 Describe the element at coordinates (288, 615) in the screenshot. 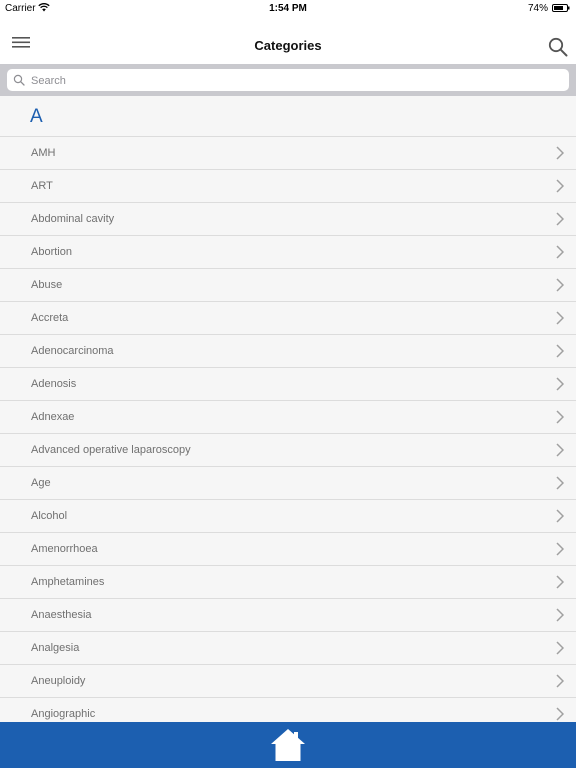

I see `list-item: Anaesthesia` at that location.